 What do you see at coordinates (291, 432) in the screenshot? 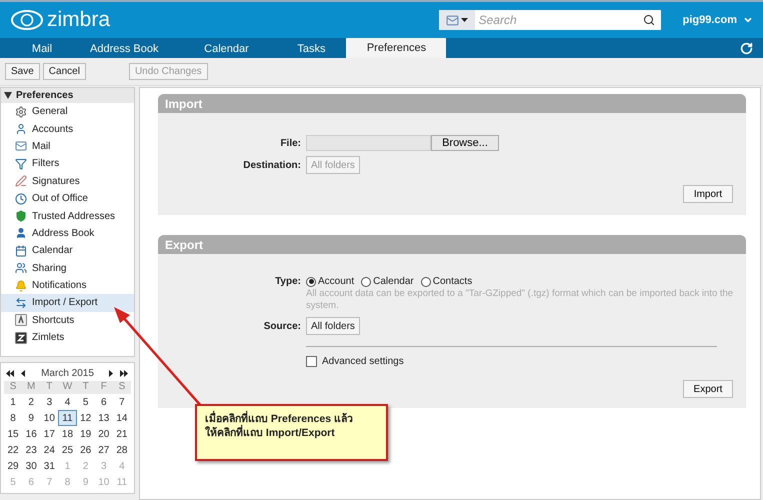
I see `callout-note: เมื่อคลิกที่แถบ Preferences แล้ว ให้คลิกที่แถบ Import/Export` at bounding box center [291, 432].